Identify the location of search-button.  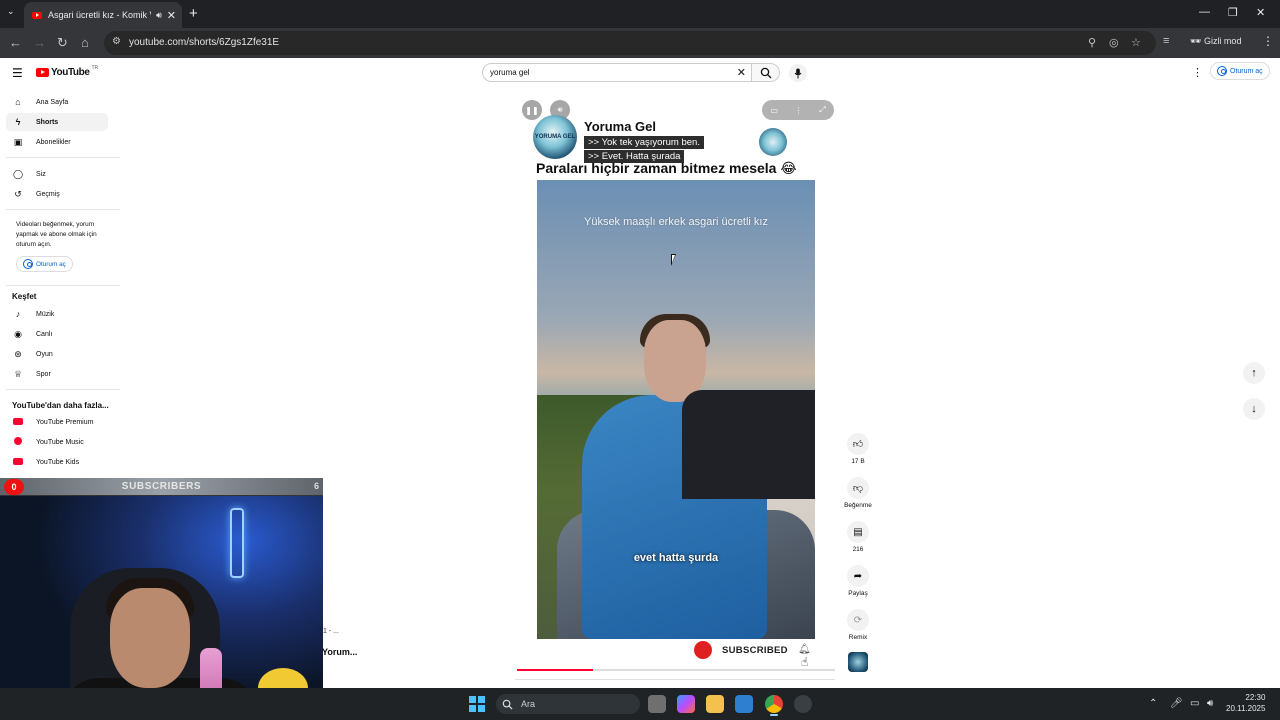
(766, 72).